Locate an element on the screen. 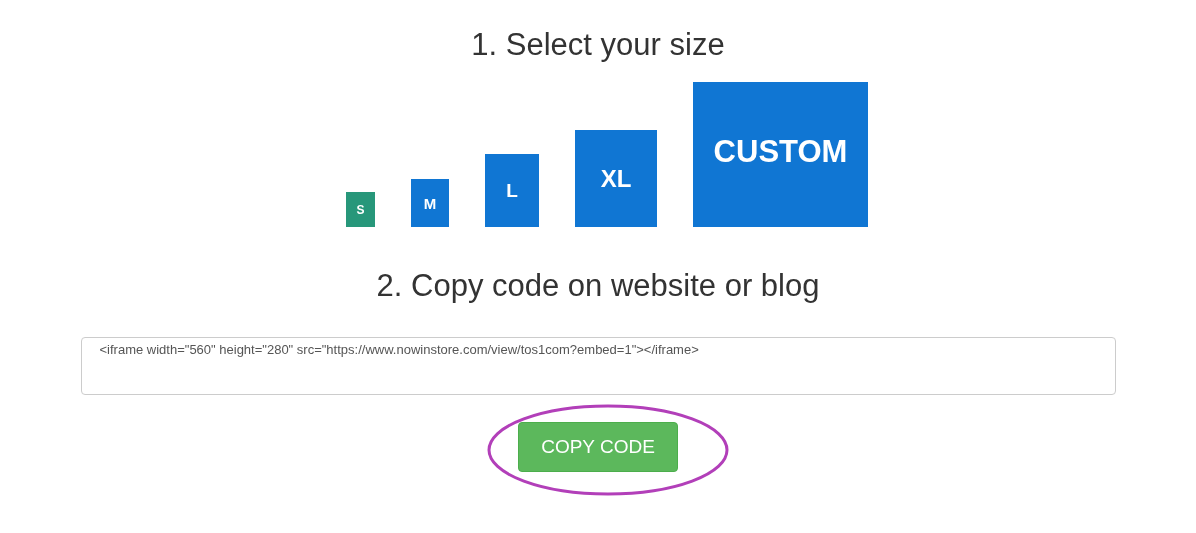  size-option: L is located at coordinates (512, 190).